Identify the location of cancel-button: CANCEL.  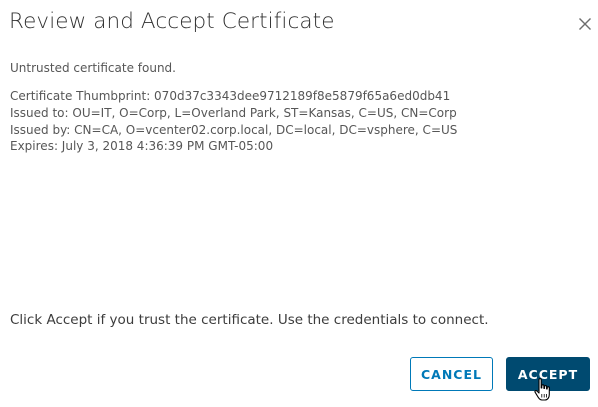
(451, 374).